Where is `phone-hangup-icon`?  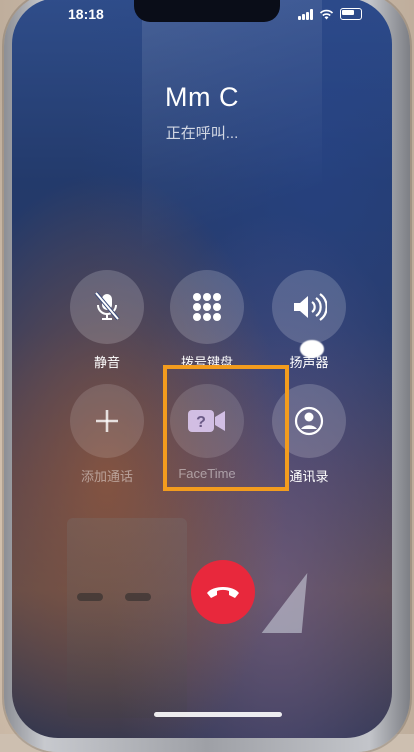
phone-hangup-icon is located at coordinates (223, 592).